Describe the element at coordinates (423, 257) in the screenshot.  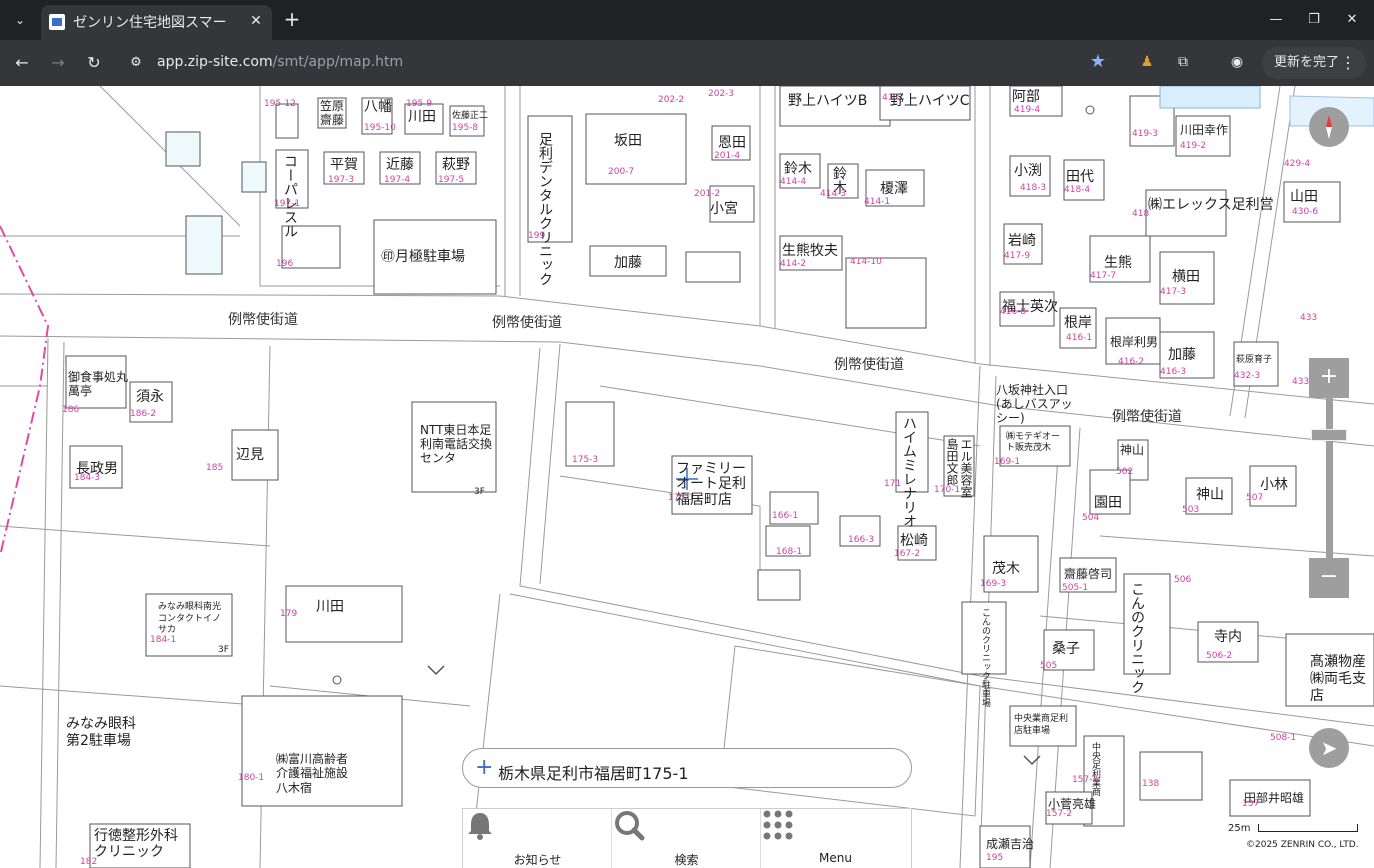
I see `building-label: ㊞月極駐車場` at that location.